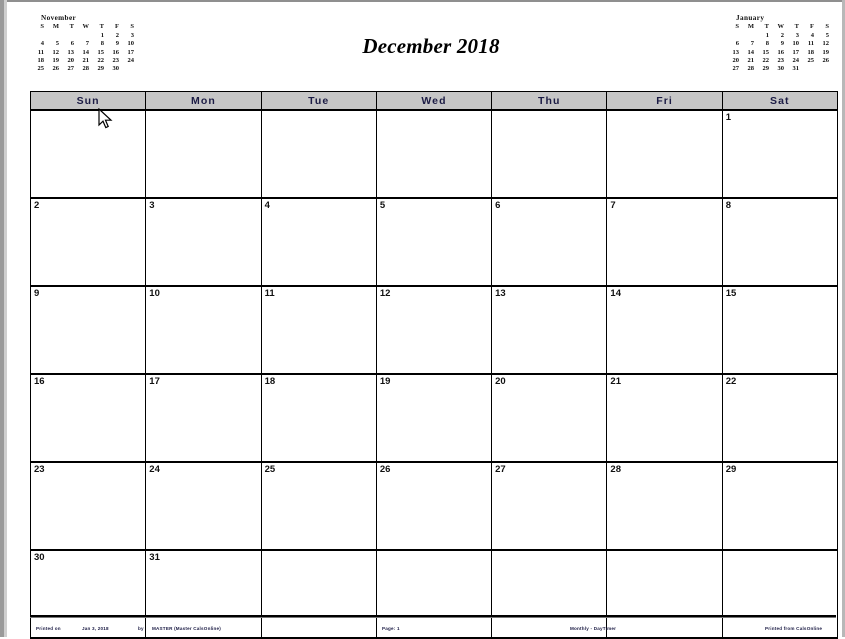 This screenshot has width=845, height=639. Describe the element at coordinates (794, 628) in the screenshot. I see `footer-source: Printed from CalsOnline` at that location.